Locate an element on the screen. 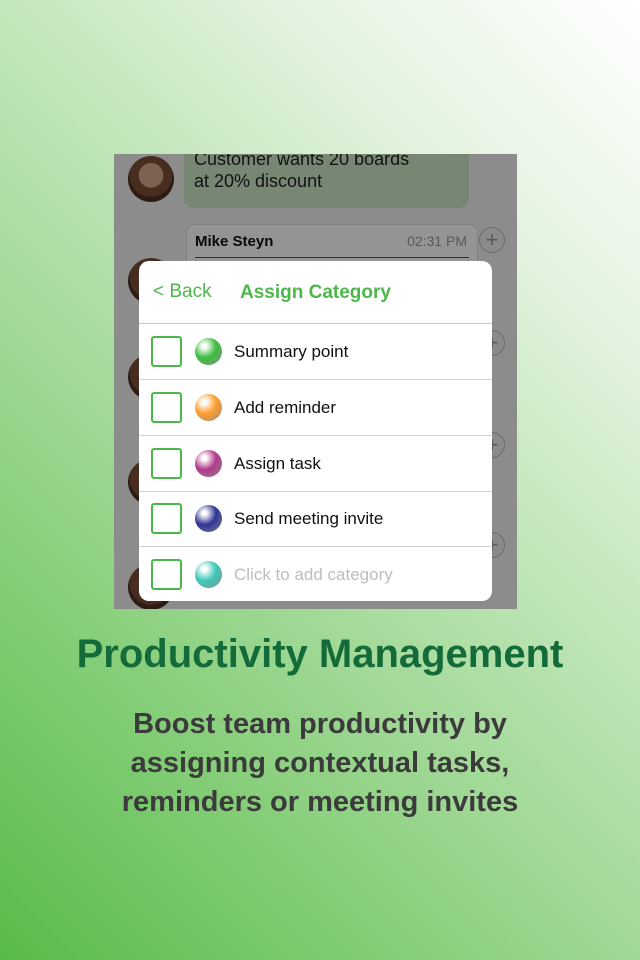 The image size is (640, 960). back-button: < Back is located at coordinates (182, 292).